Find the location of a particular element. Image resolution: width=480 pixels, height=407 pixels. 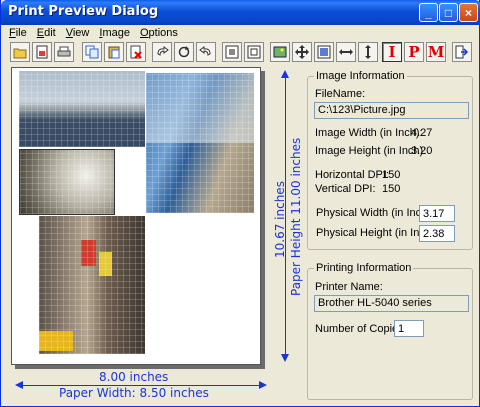

image-icon is located at coordinates (280, 52).